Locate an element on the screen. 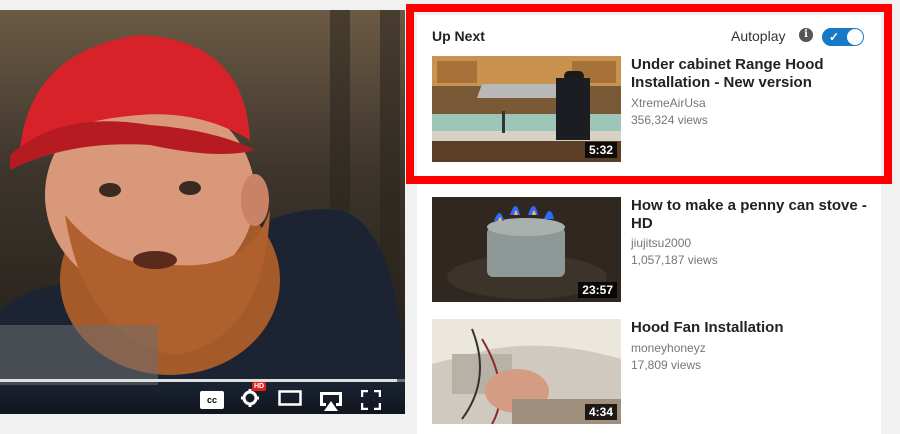 Image resolution: width=900 pixels, height=434 pixels. video-duration: 23:57 is located at coordinates (597, 290).